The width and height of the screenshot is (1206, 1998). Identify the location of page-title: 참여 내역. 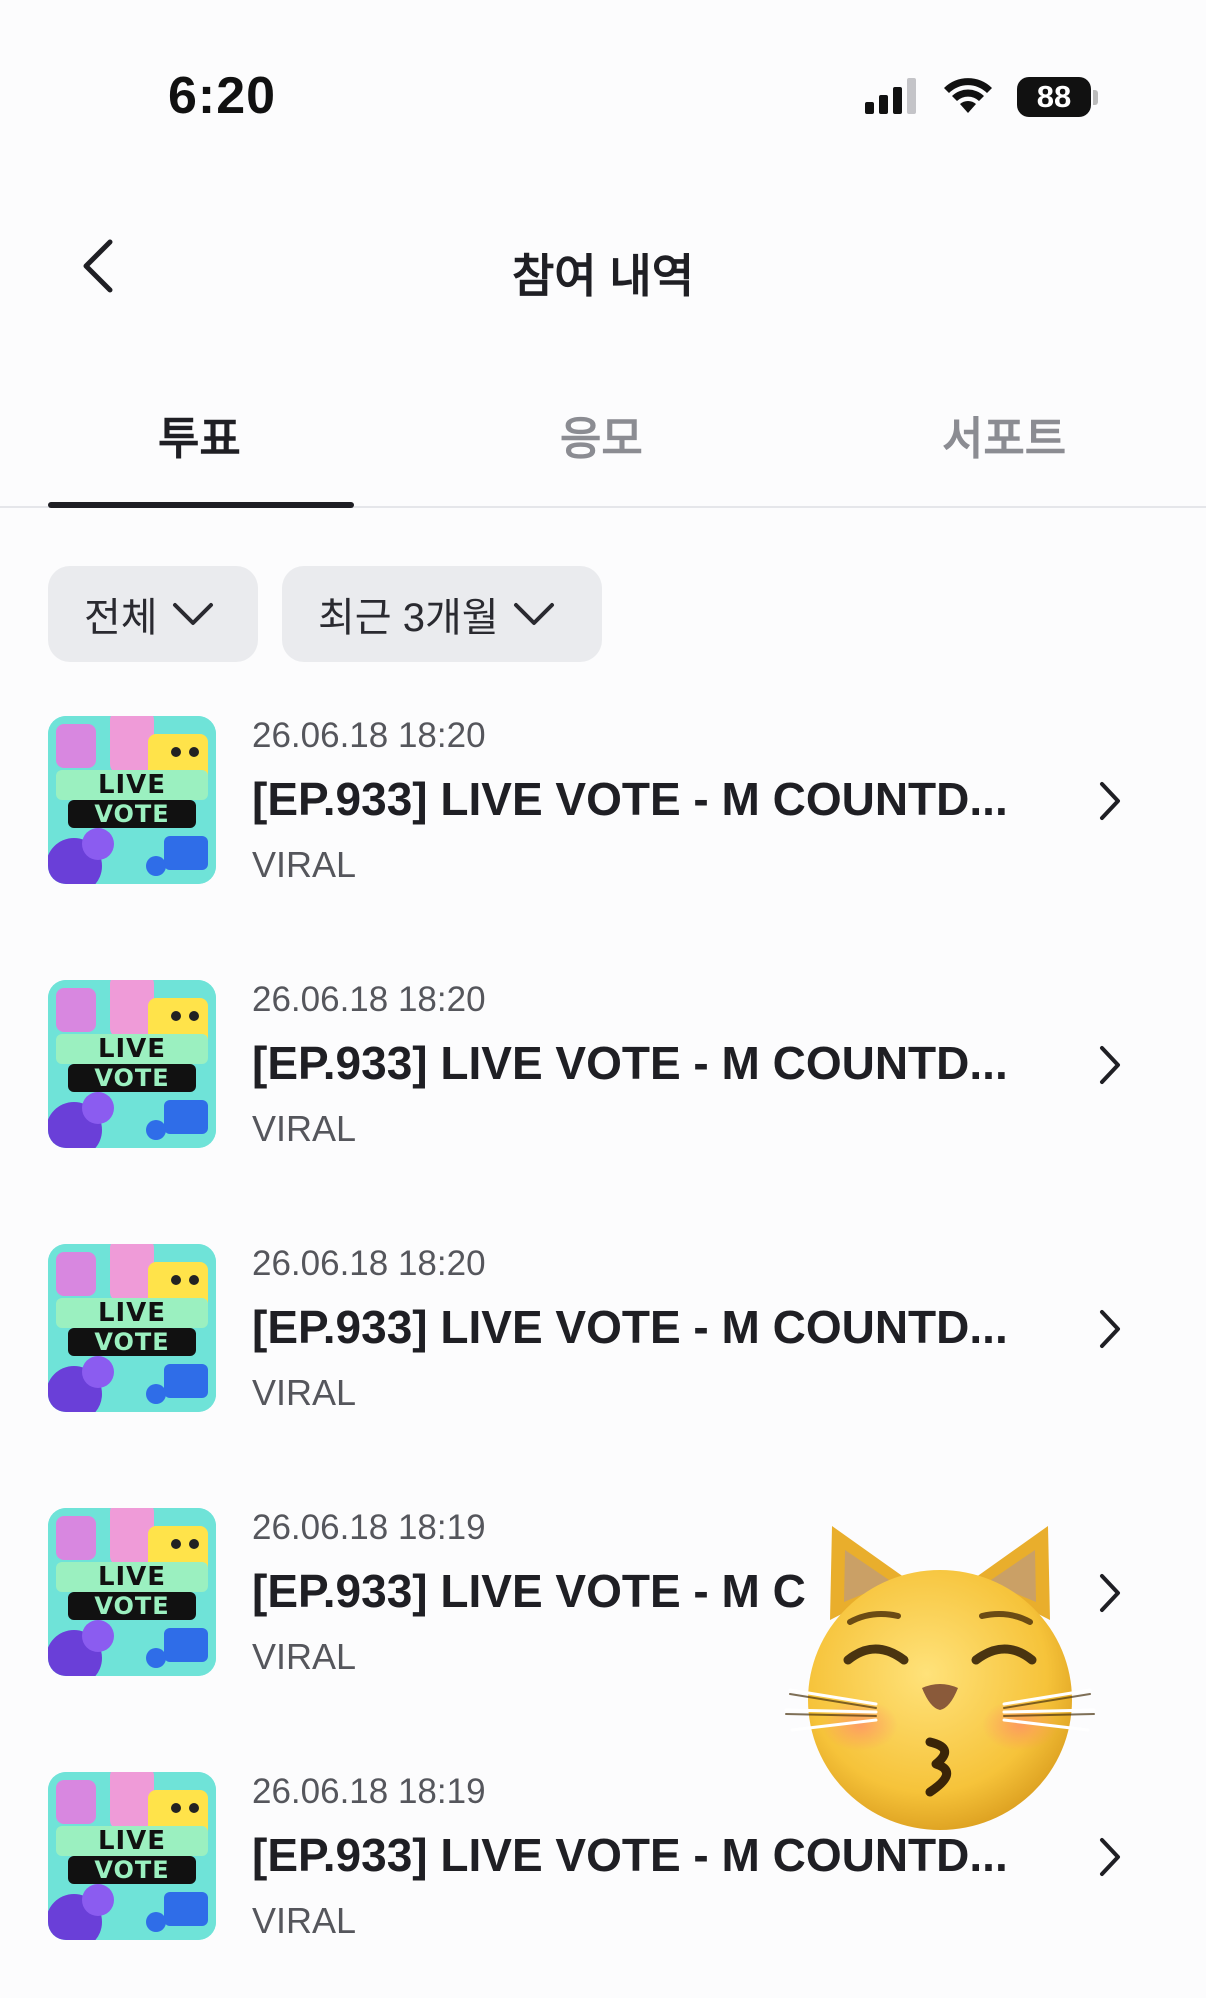
(603, 276).